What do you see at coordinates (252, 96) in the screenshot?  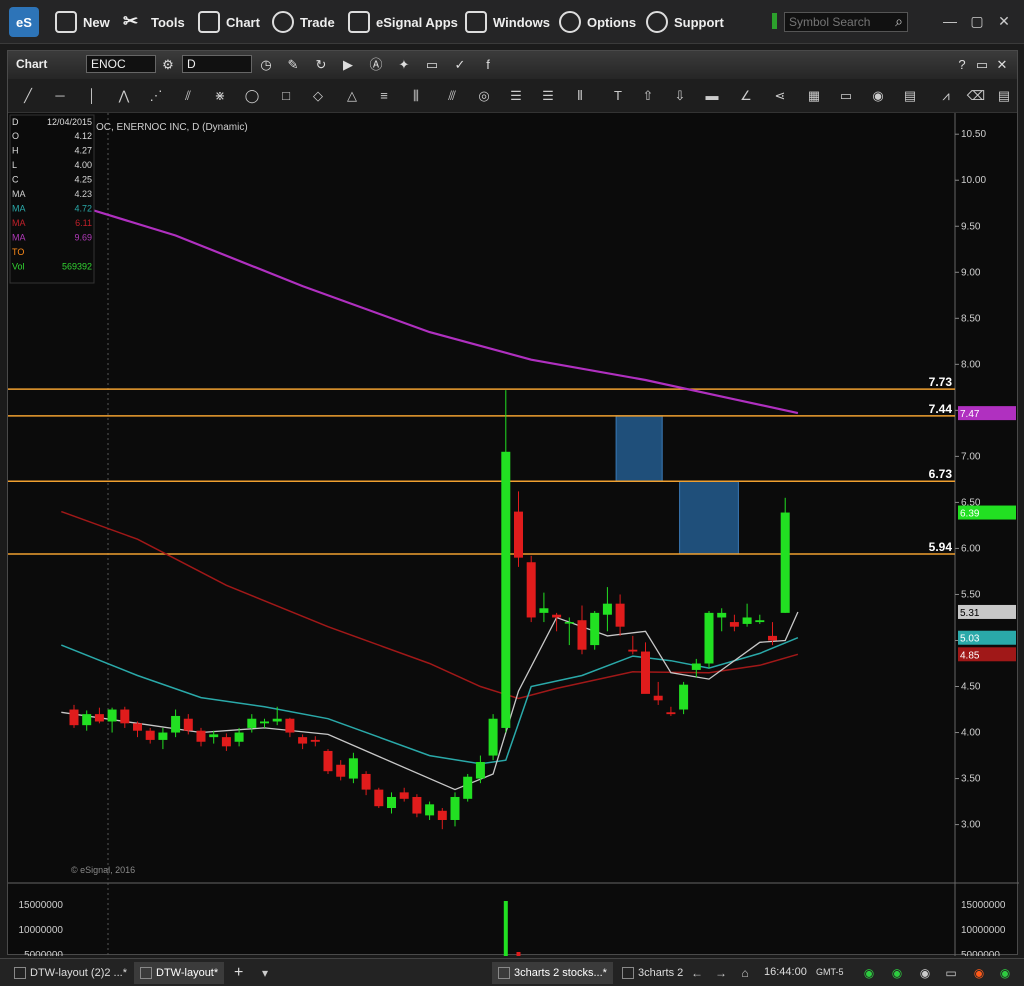 I see `ellipse-tool-icon: ◯` at bounding box center [252, 96].